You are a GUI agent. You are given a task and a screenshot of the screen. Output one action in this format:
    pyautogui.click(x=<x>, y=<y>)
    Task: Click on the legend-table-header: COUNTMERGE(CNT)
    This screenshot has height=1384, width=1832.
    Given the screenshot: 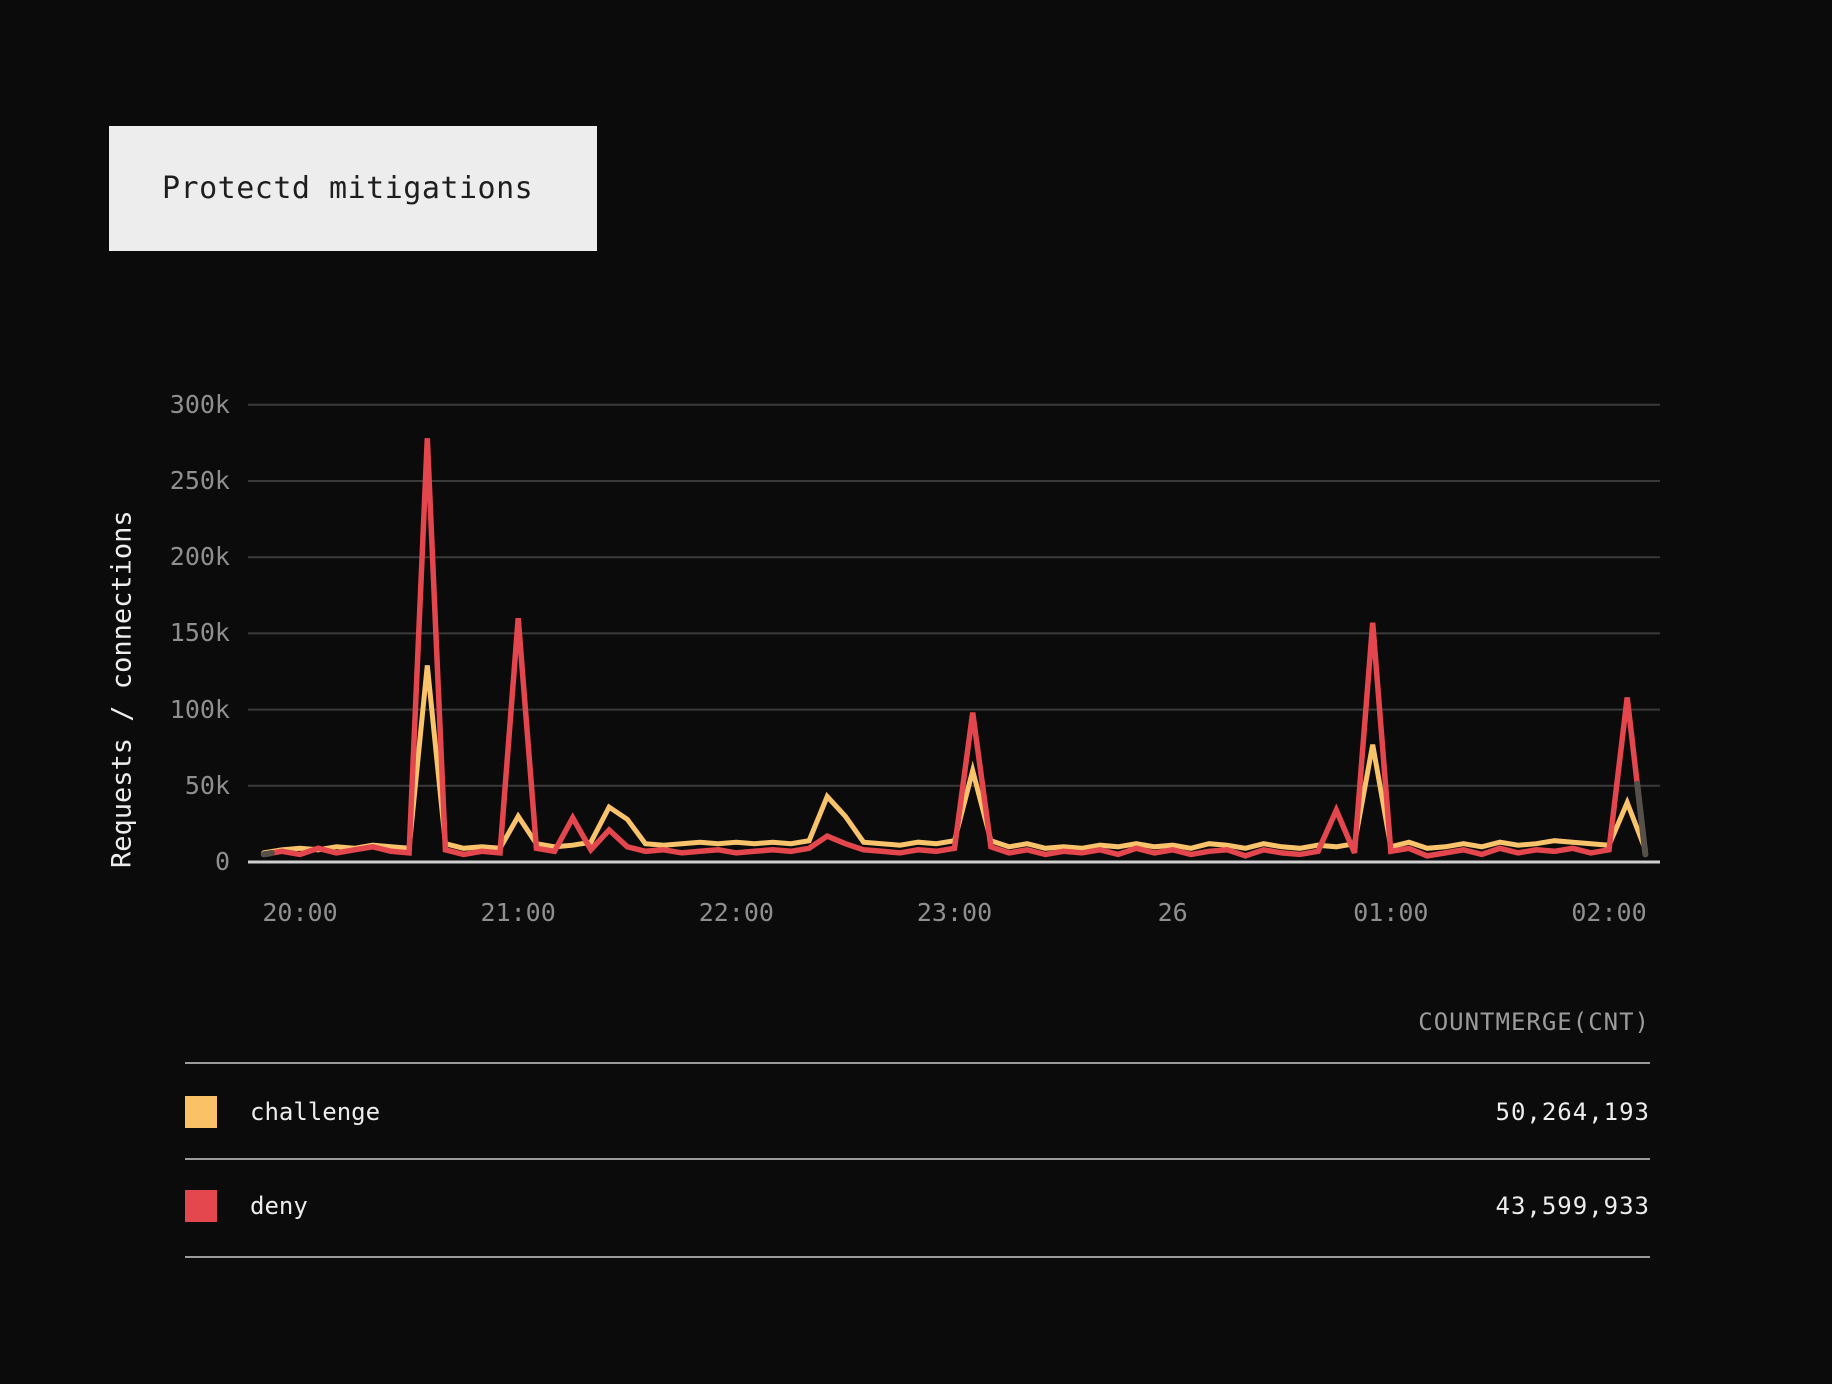 What is the action you would take?
    pyautogui.click(x=1534, y=1022)
    